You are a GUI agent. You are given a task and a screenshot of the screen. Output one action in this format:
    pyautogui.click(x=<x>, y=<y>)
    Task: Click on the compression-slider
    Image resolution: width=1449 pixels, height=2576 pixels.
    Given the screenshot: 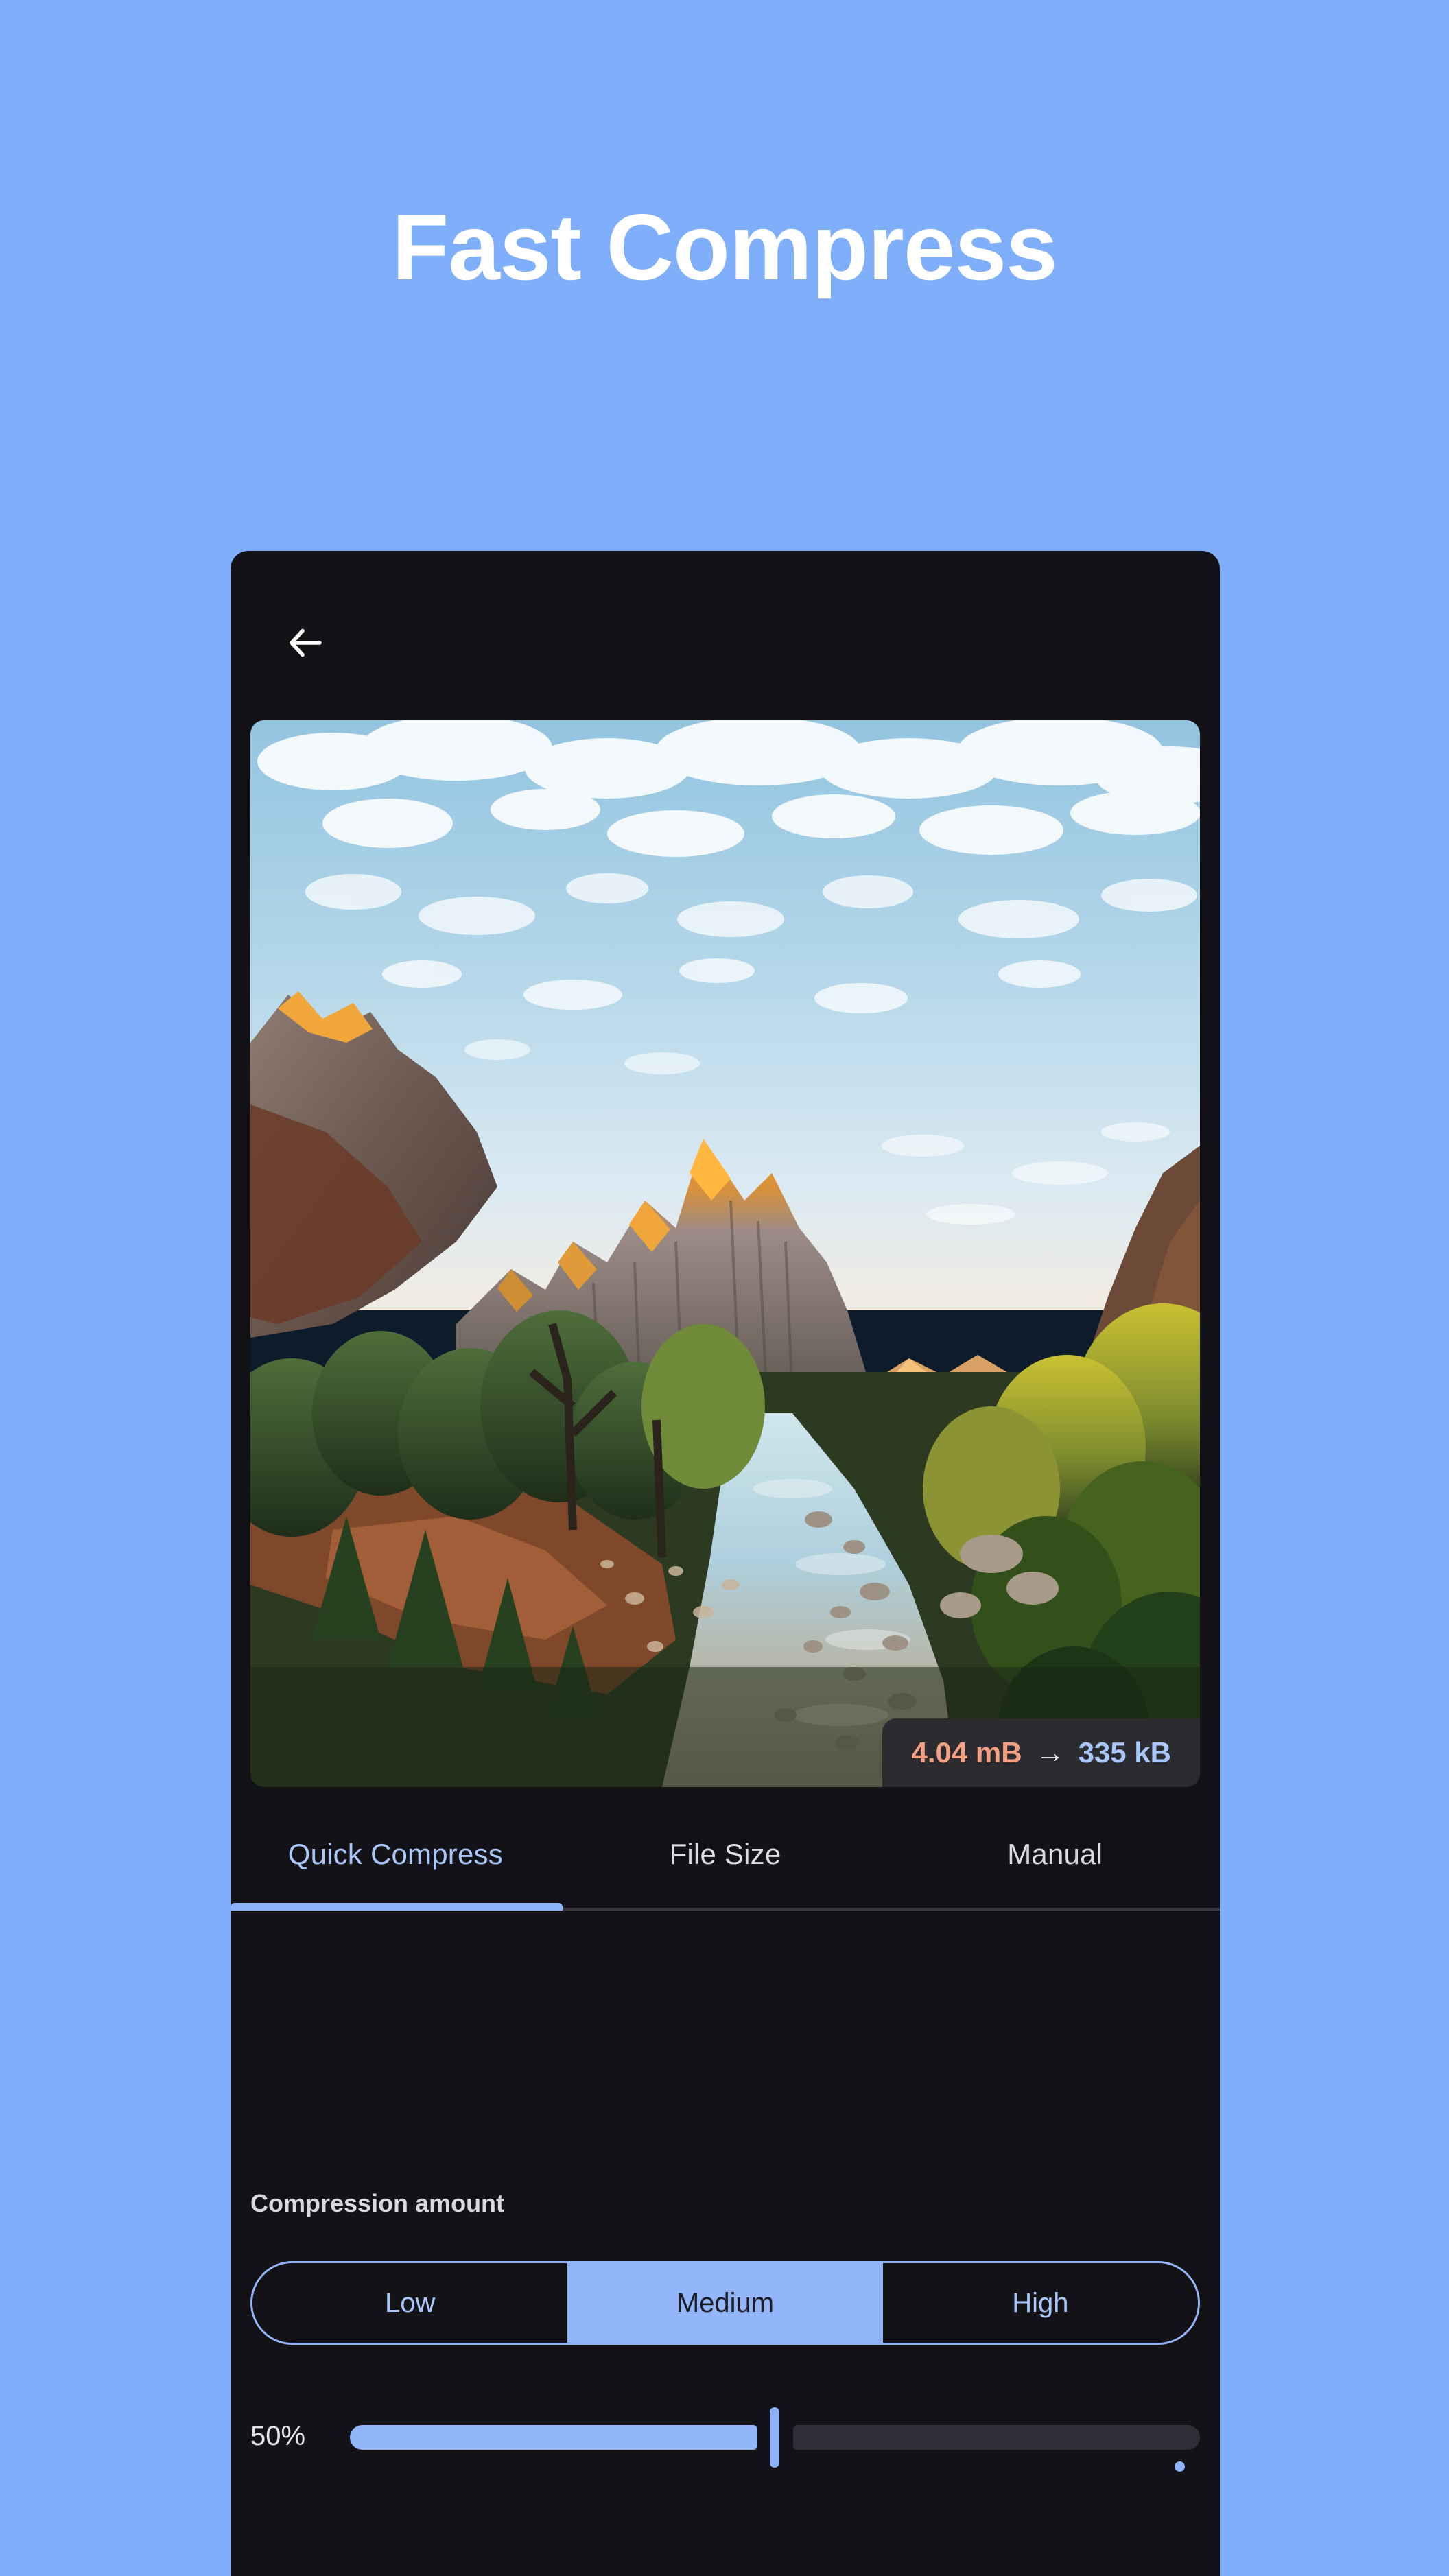 What is the action you would take?
    pyautogui.click(x=775, y=2437)
    